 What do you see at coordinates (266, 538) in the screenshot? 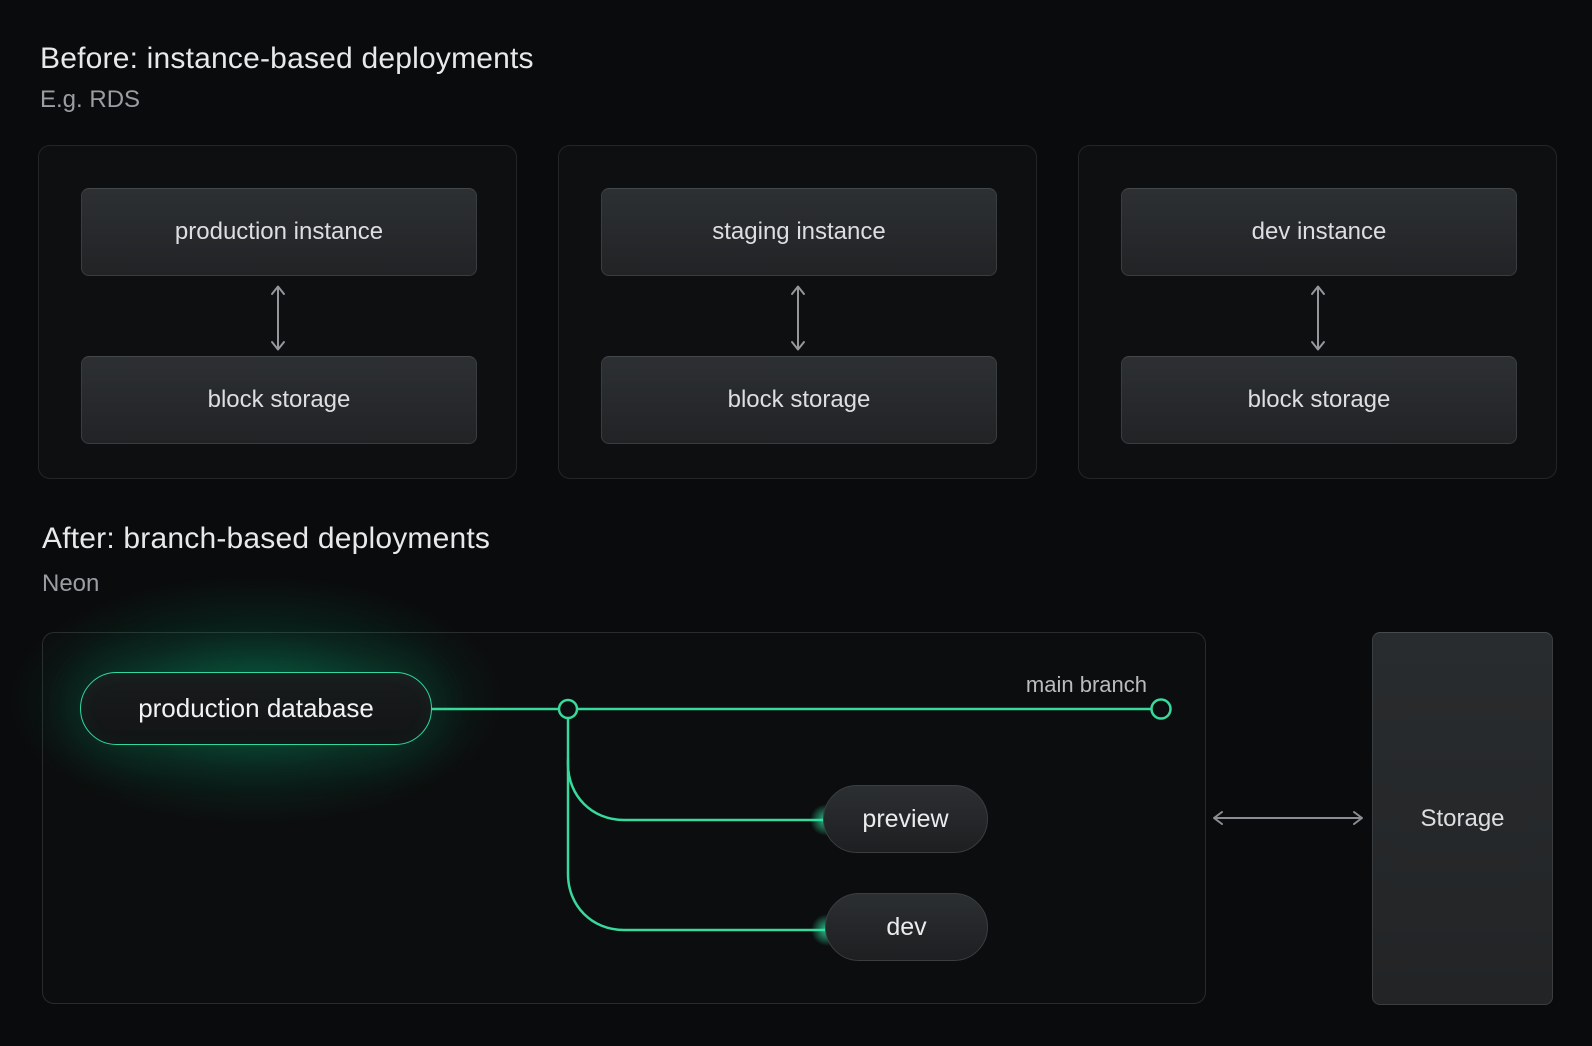
I see `after-section-title: After: branch-based deployments` at bounding box center [266, 538].